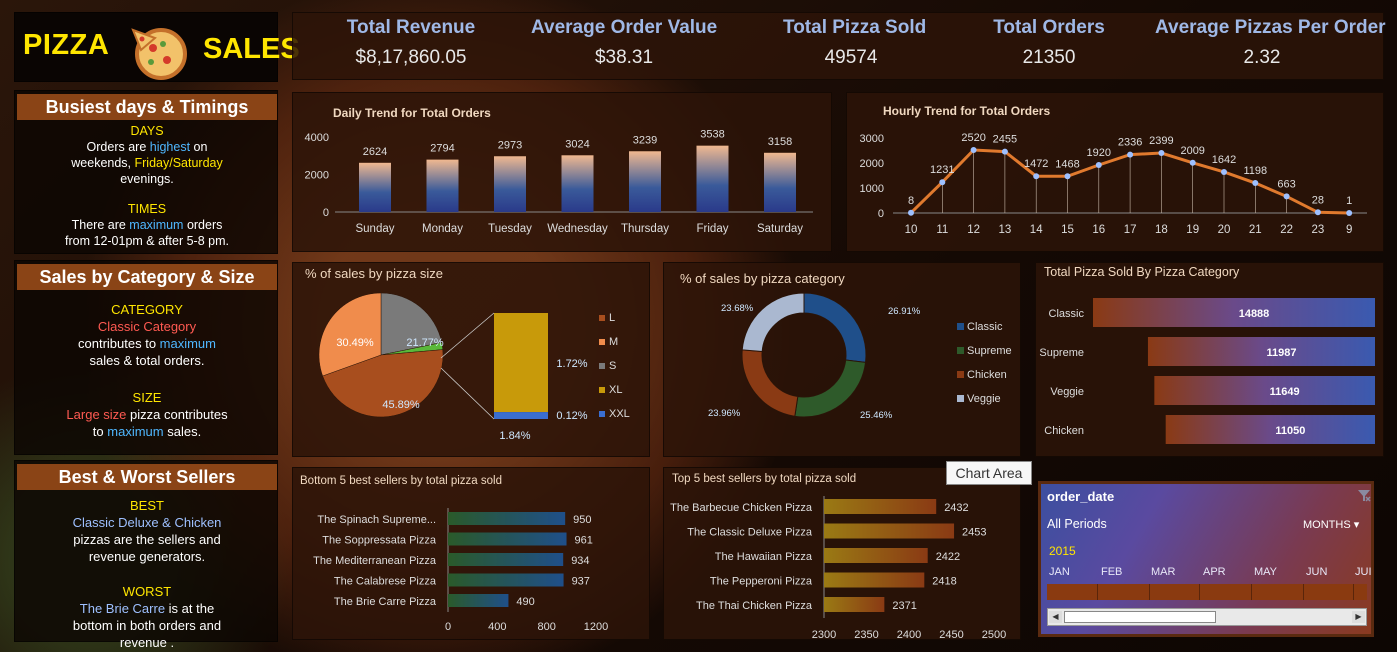 This screenshot has height=652, width=1397. I want to click on x-tick-label: 16, so click(1098, 230).